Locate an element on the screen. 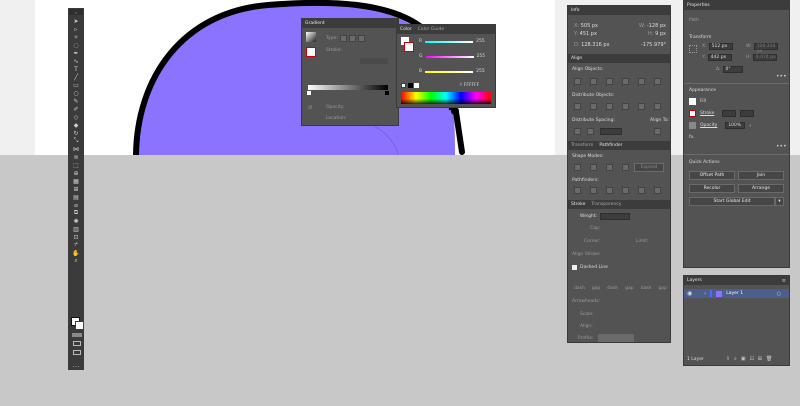 The width and height of the screenshot is (800, 406). merge-icon is located at coordinates (609, 190).